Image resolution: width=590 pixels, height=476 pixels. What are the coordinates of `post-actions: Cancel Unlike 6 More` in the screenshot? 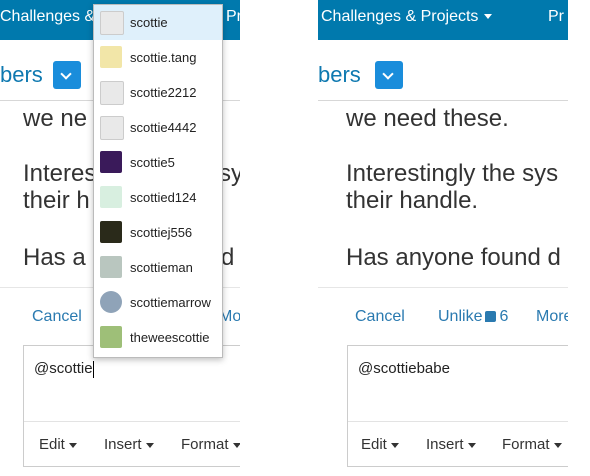 It's located at (443, 315).